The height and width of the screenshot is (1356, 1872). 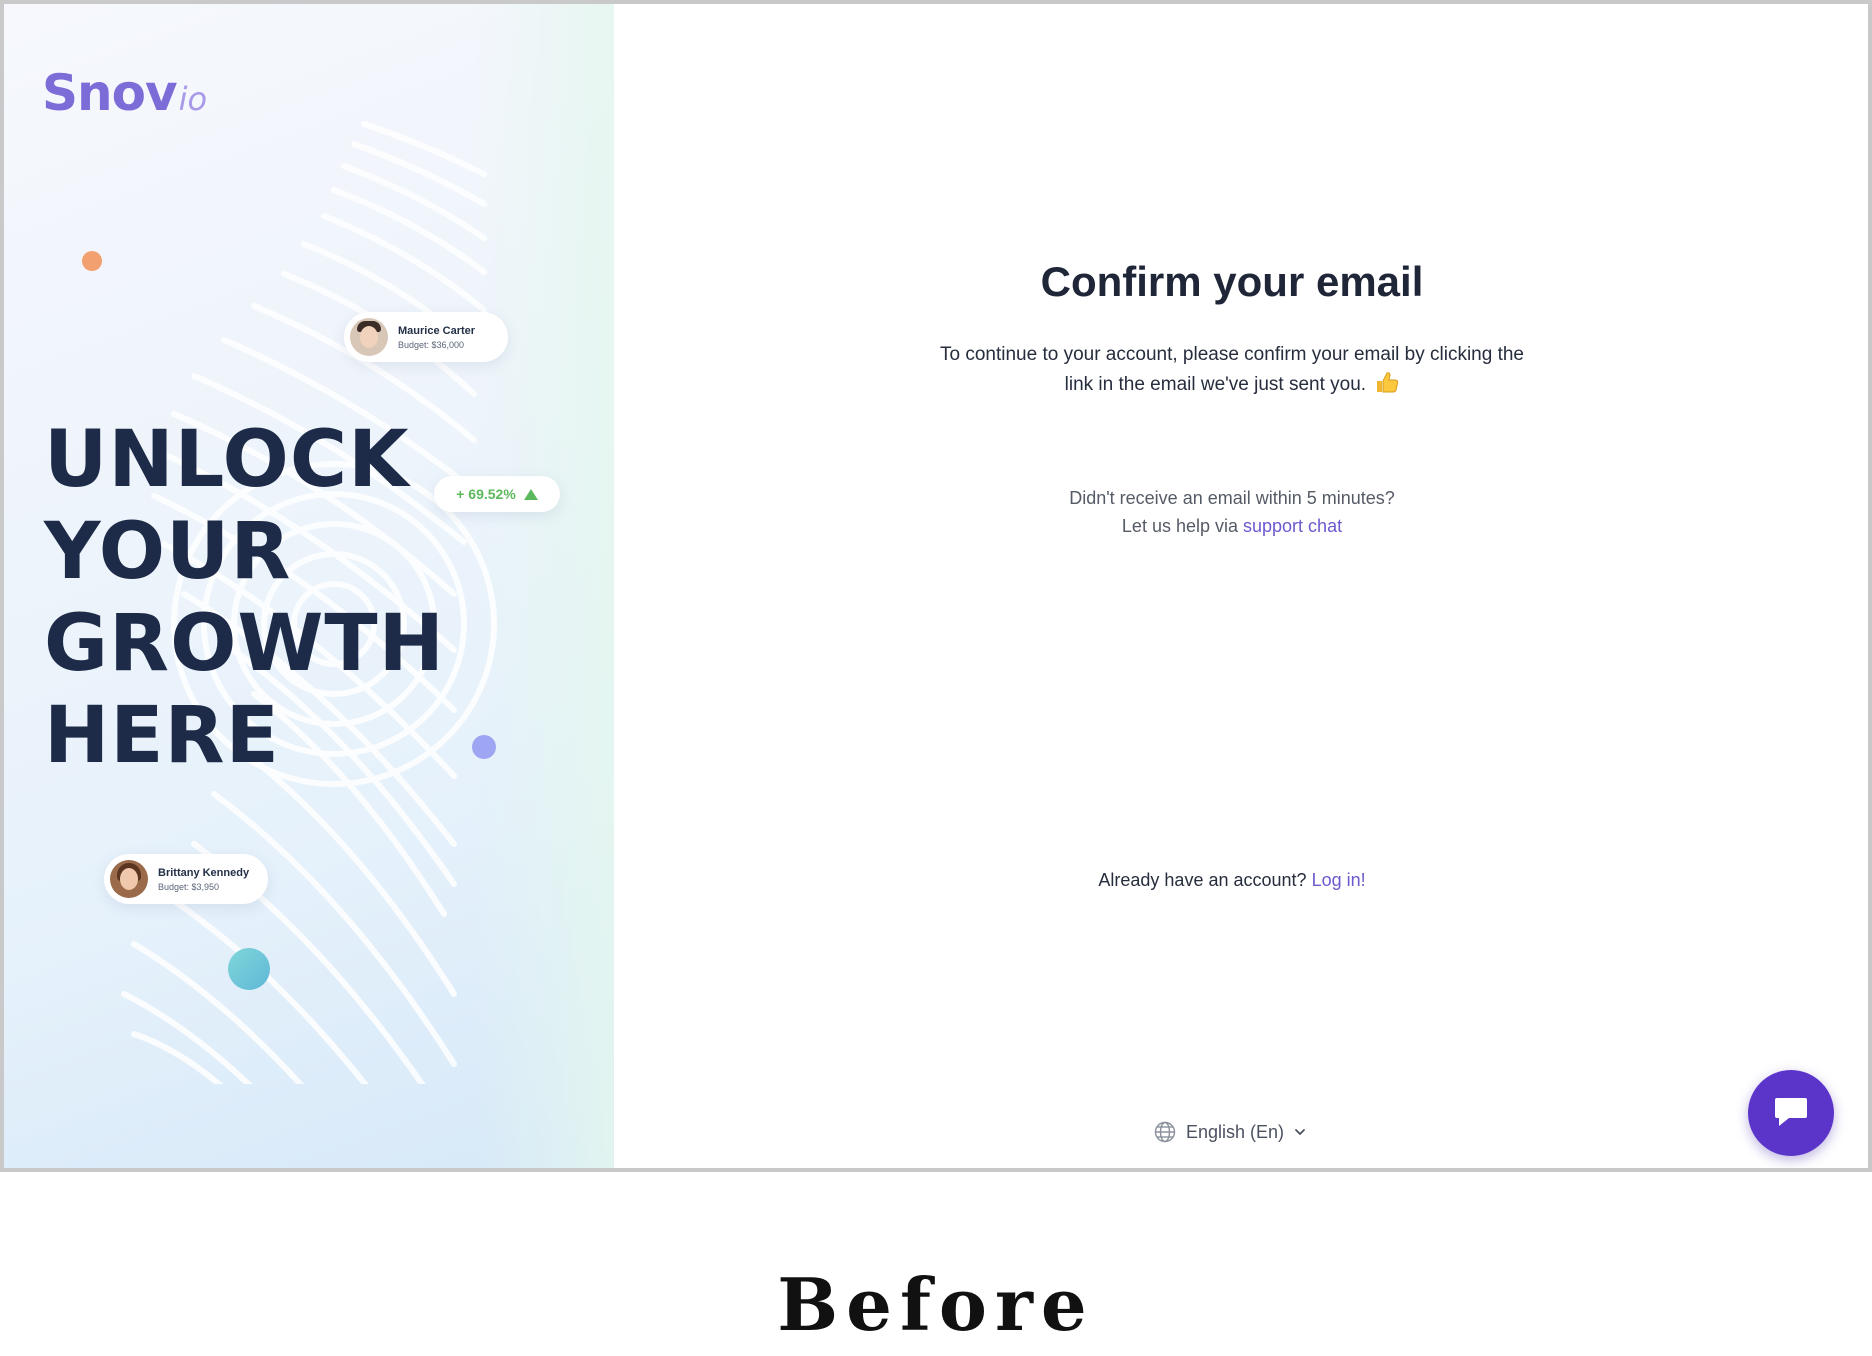 What do you see at coordinates (936, 1304) in the screenshot?
I see `caption-label: Before` at bounding box center [936, 1304].